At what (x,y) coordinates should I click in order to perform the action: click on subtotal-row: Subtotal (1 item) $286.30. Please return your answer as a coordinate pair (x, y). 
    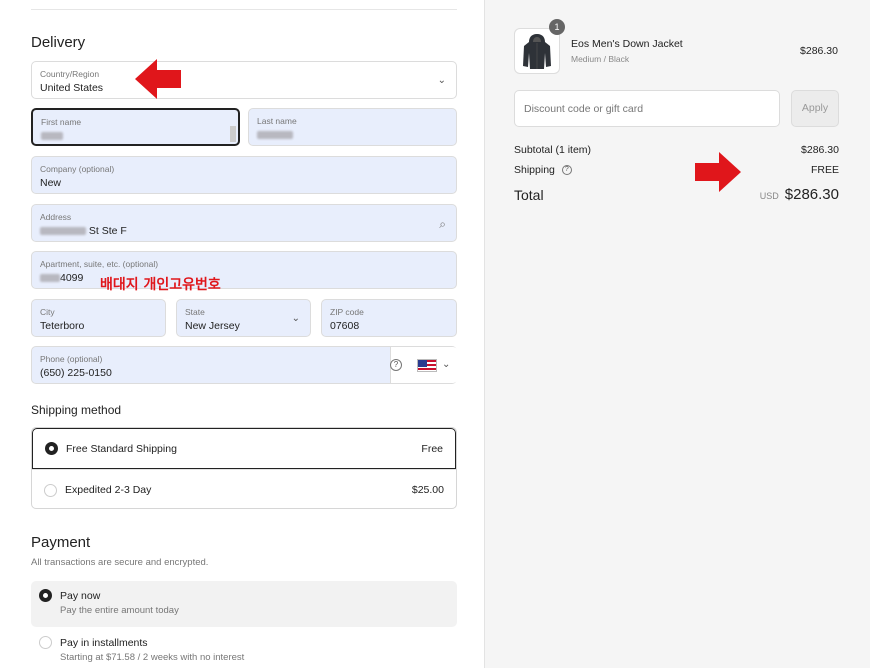
    Looking at the image, I should click on (676, 150).